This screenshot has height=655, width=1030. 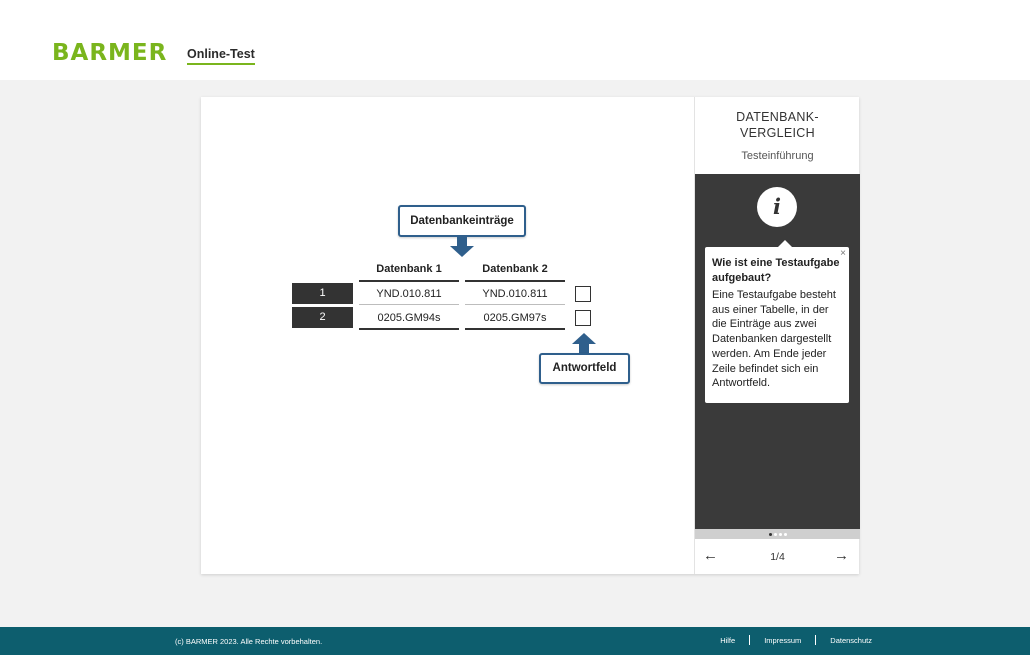 What do you see at coordinates (777, 156) in the screenshot?
I see `panel-subtitle: Testeinführung` at bounding box center [777, 156].